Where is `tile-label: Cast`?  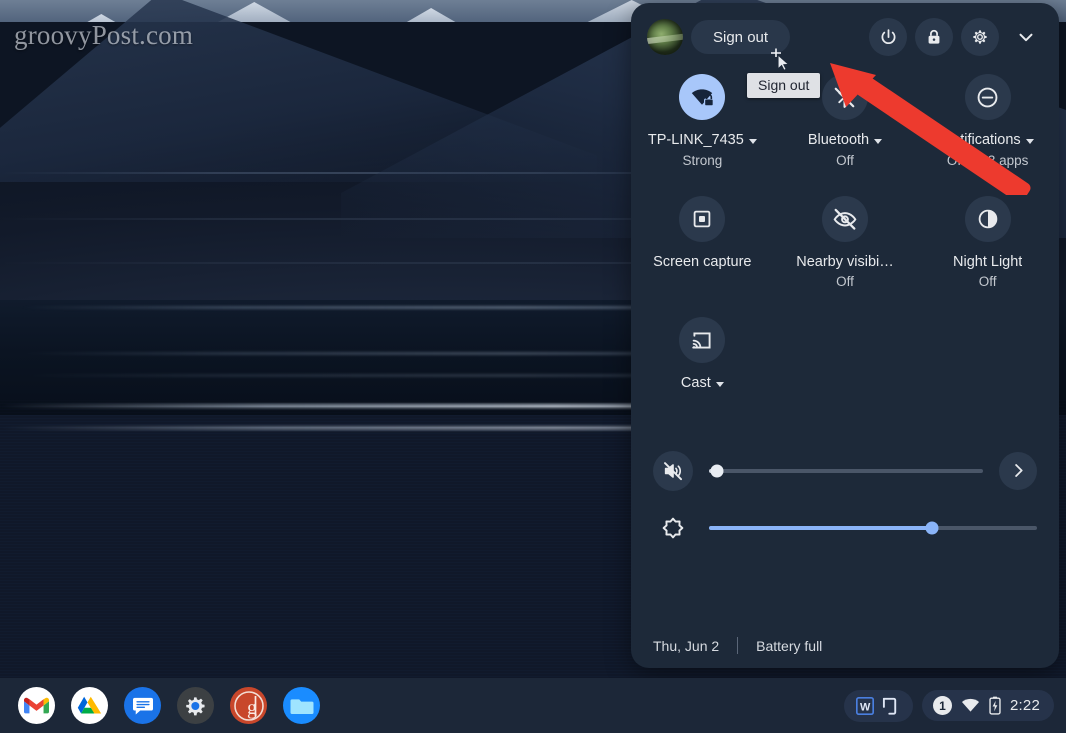
tile-label: Cast is located at coordinates (702, 383).